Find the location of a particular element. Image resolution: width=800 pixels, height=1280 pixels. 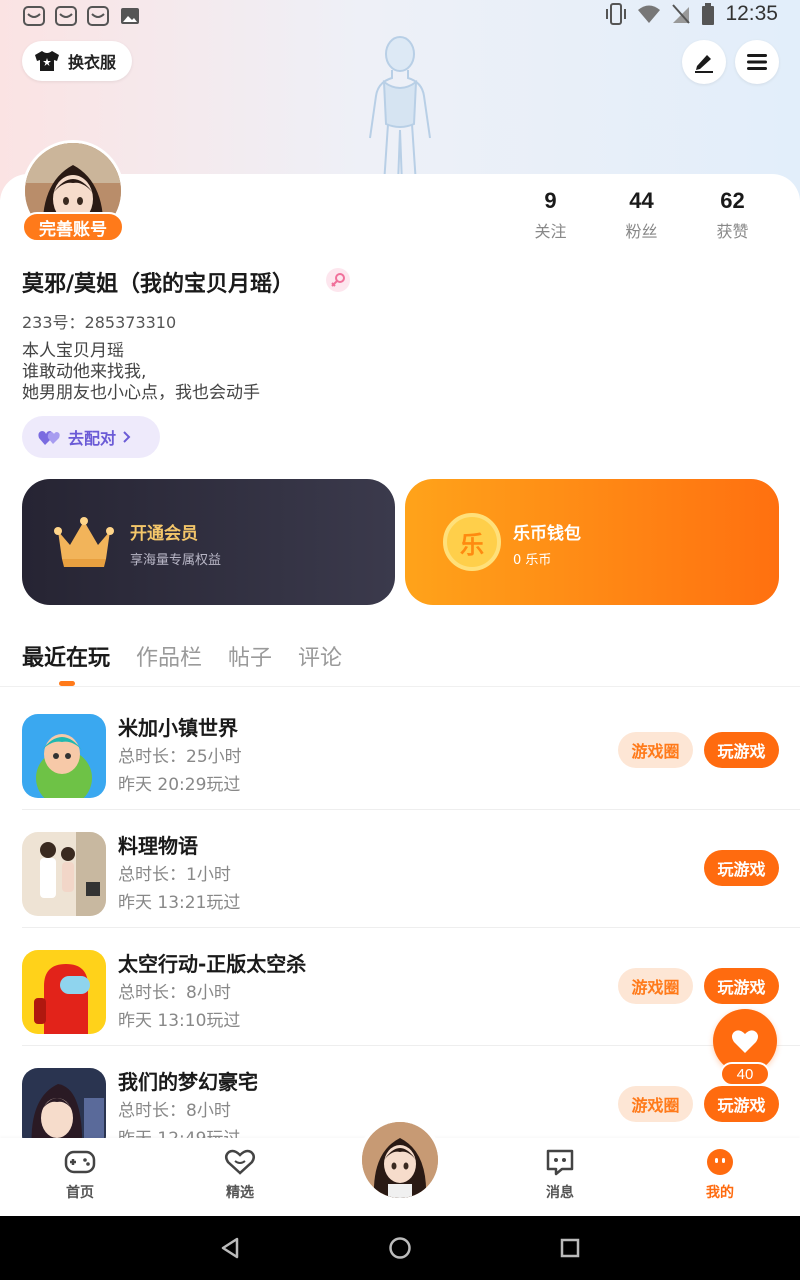

pair-button: 去配对 is located at coordinates (91, 437).